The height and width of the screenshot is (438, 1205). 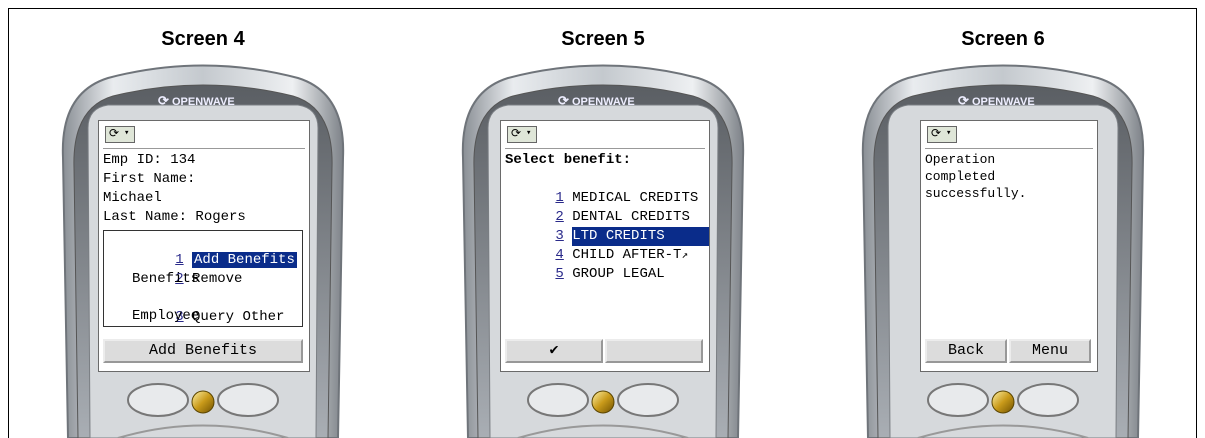 What do you see at coordinates (203, 39) in the screenshot?
I see `screen-title: Screen 4` at bounding box center [203, 39].